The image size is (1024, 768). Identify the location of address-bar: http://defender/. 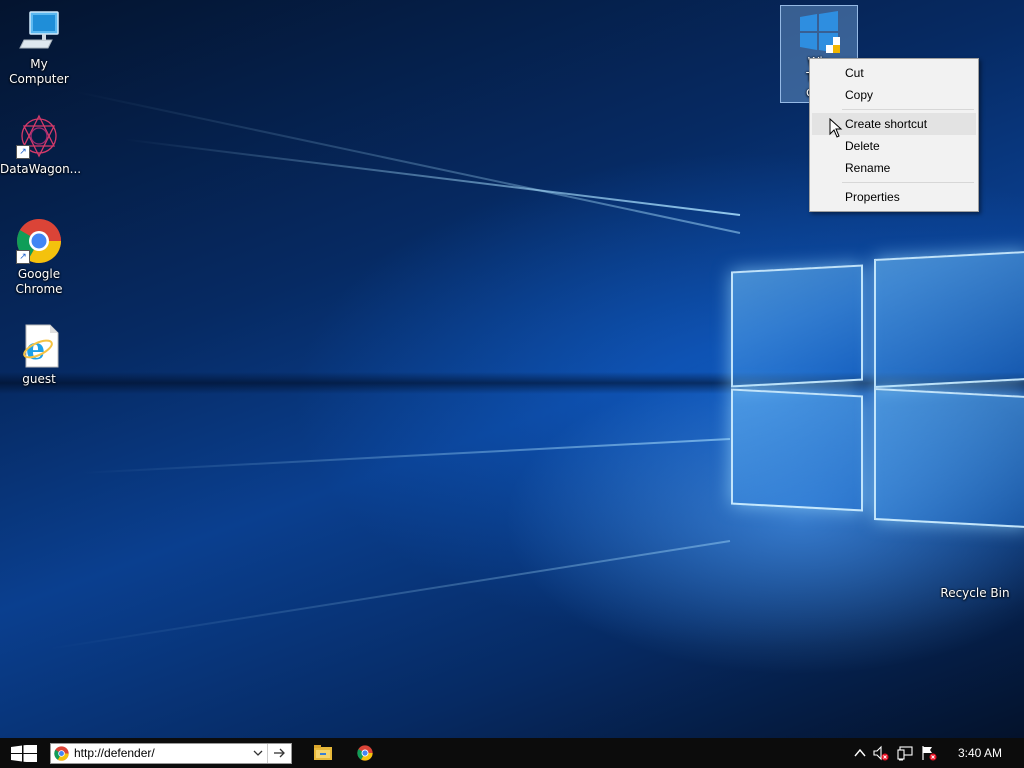
(171, 753).